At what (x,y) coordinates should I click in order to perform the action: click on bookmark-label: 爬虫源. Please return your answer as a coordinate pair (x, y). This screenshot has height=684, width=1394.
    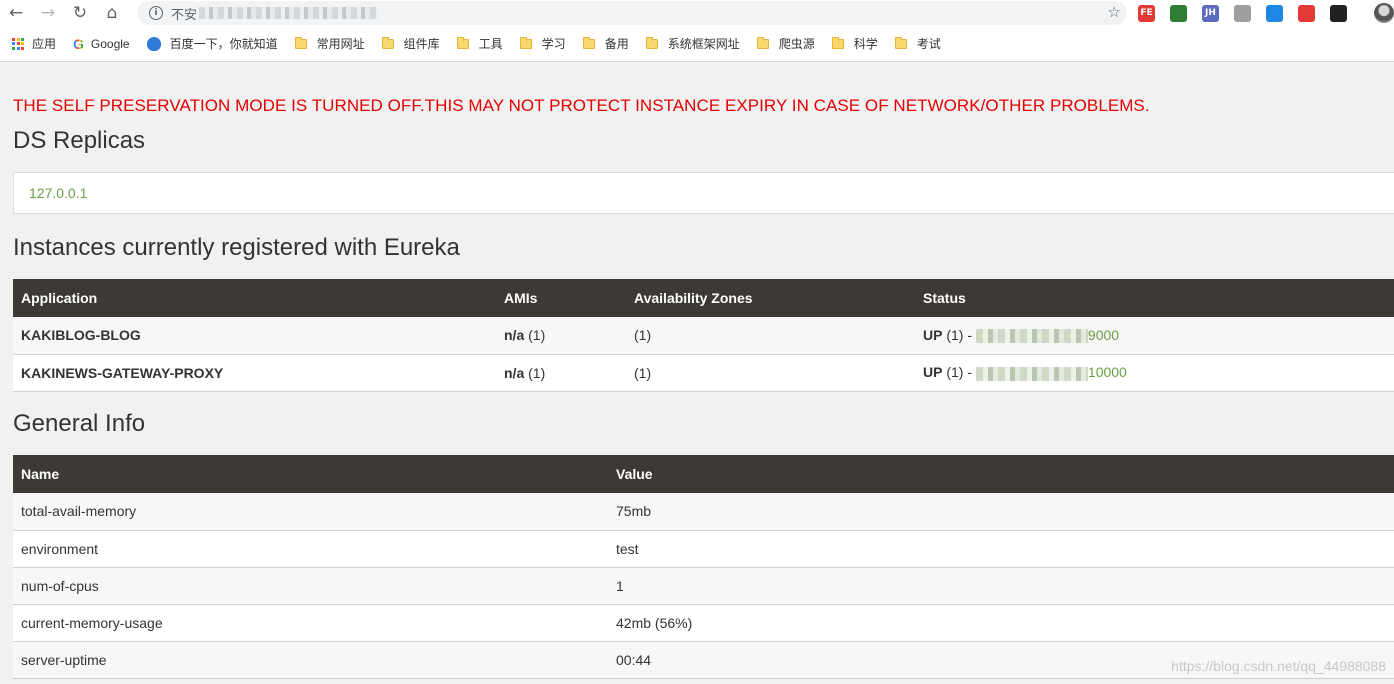
    Looking at the image, I should click on (796, 44).